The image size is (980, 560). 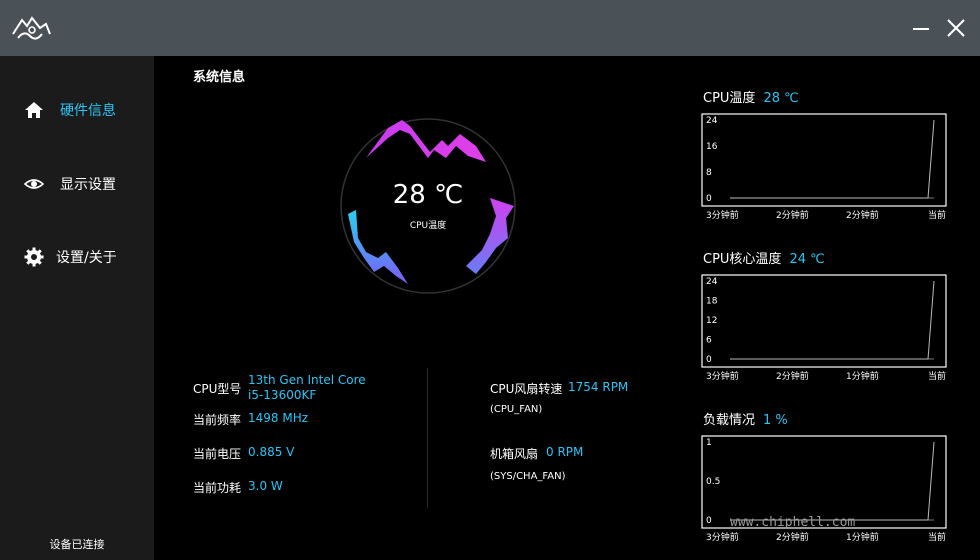 What do you see at coordinates (713, 482) in the screenshot?
I see `y-tick-label: 0.5` at bounding box center [713, 482].